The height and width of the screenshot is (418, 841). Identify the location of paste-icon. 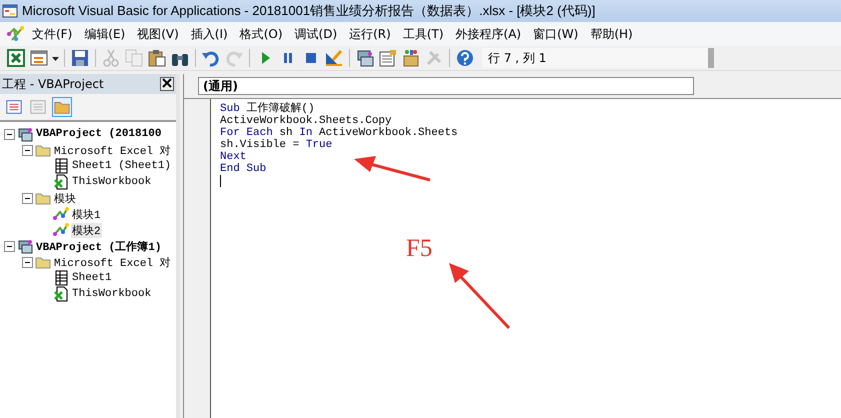
(157, 58).